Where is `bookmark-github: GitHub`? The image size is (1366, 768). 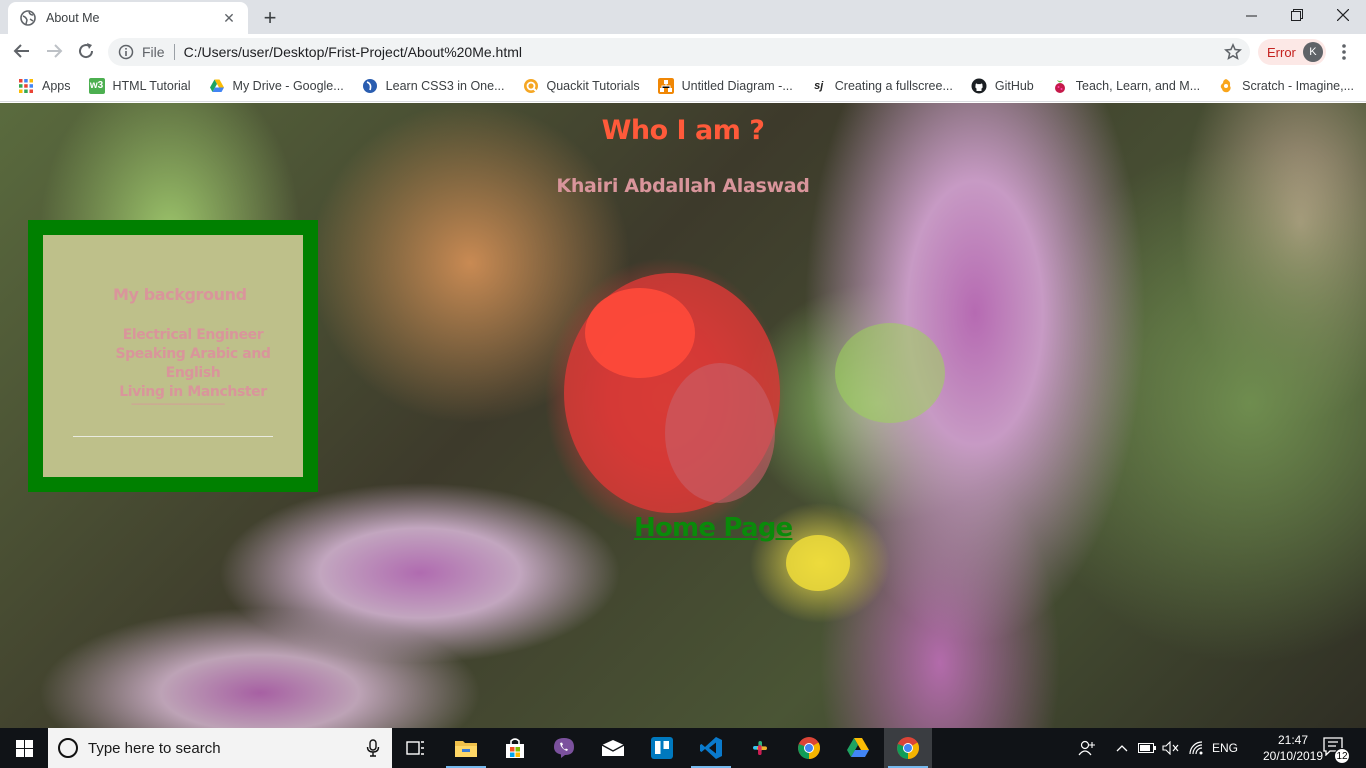 bookmark-github: GitHub is located at coordinates (1002, 86).